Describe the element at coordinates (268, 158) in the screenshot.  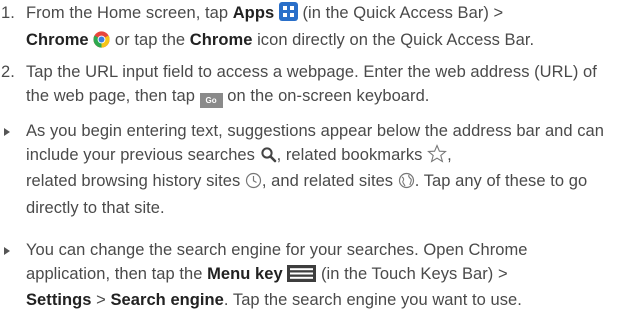
I see `search-icon` at that location.